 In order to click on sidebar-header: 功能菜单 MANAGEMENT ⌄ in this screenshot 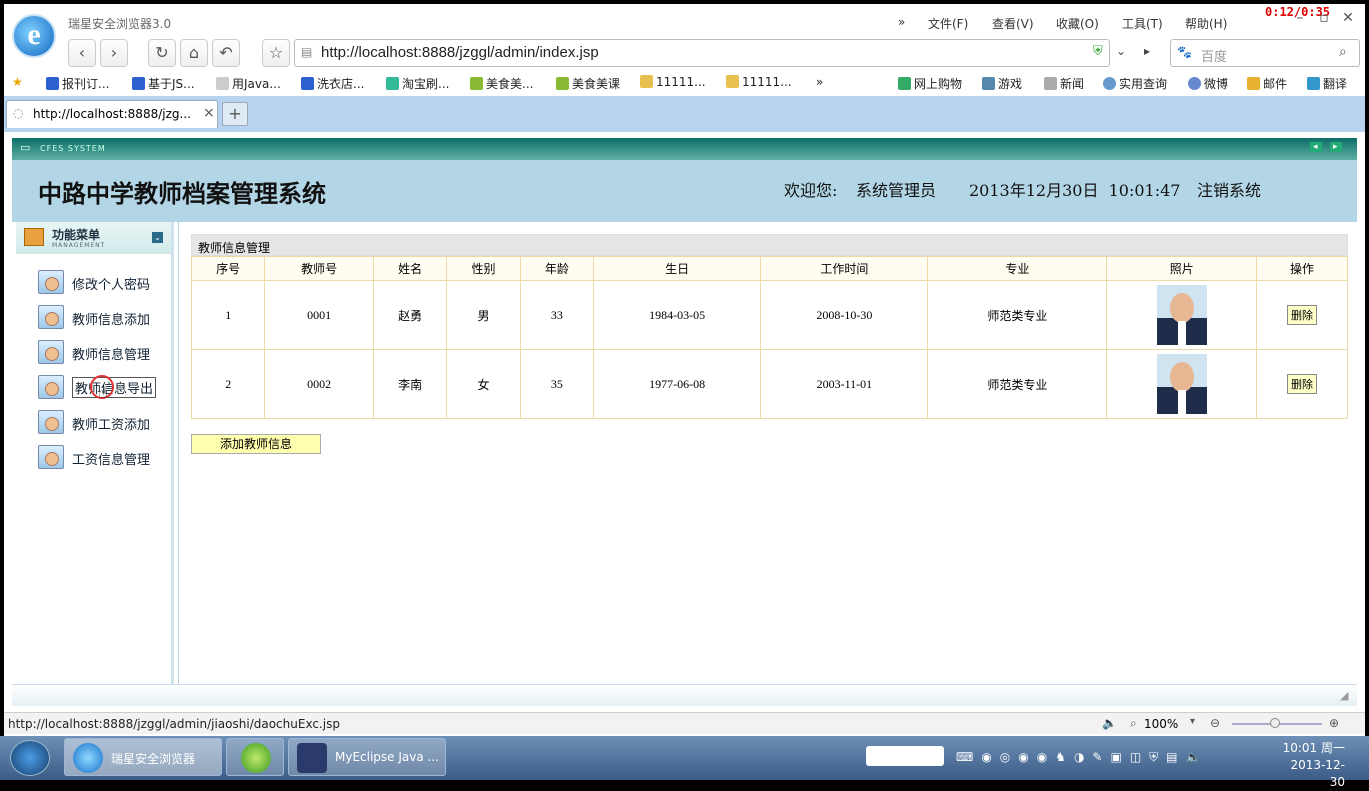, I will do `click(93, 238)`.